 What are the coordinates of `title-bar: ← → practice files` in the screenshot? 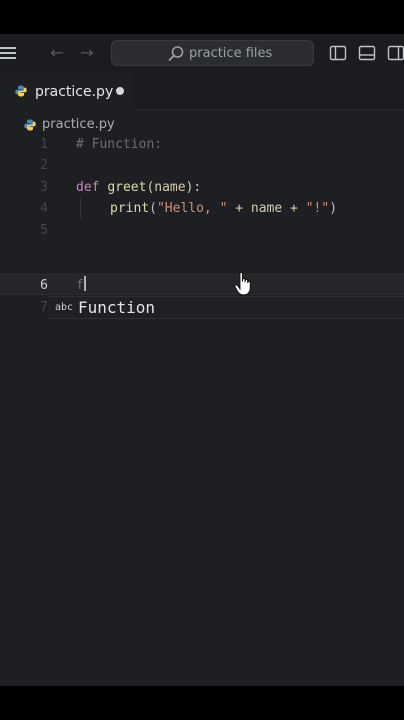 It's located at (202, 53).